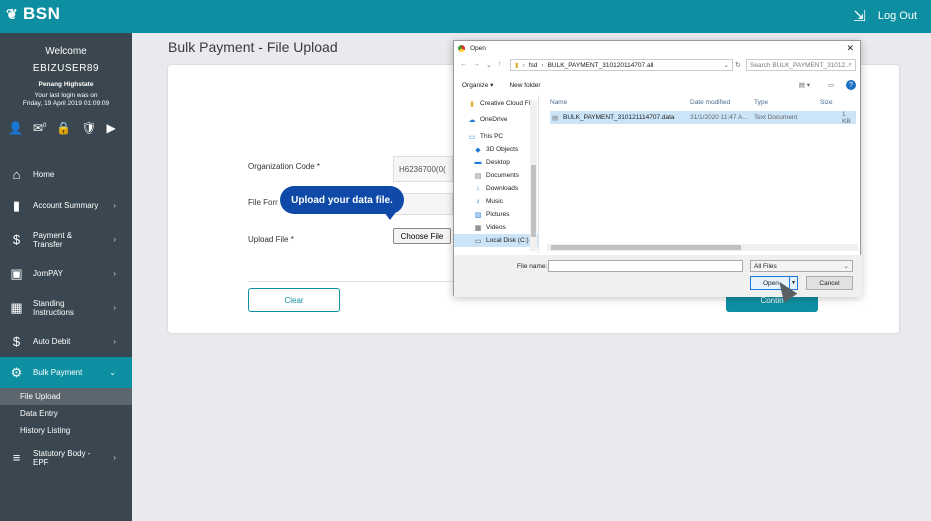  I want to click on forward-arrow-icon: →, so click(476, 65).